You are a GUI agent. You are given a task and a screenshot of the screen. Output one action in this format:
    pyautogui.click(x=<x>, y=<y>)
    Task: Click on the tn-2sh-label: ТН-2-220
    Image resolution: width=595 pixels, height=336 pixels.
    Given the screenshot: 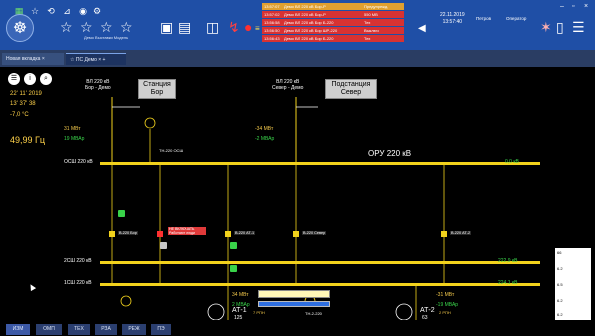 What is the action you would take?
    pyautogui.click(x=313, y=313)
    